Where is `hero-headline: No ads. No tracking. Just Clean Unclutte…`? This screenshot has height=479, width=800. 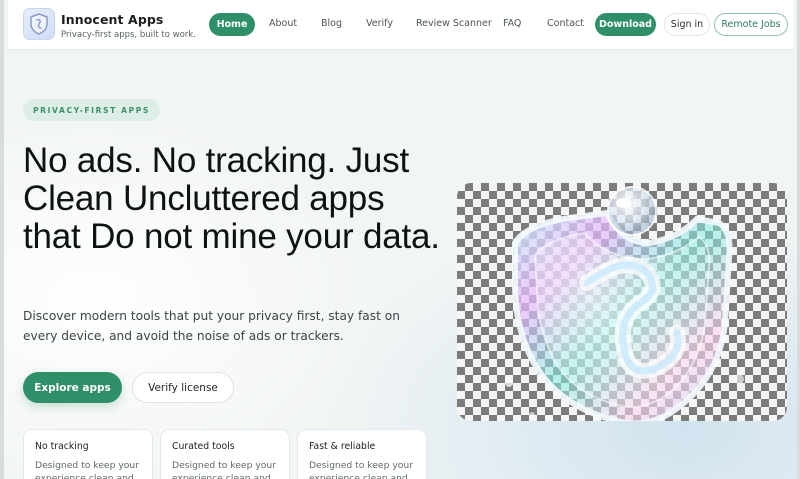
hero-headline: No ads. No tracking. Just Clean Unclutte… is located at coordinates (231, 198).